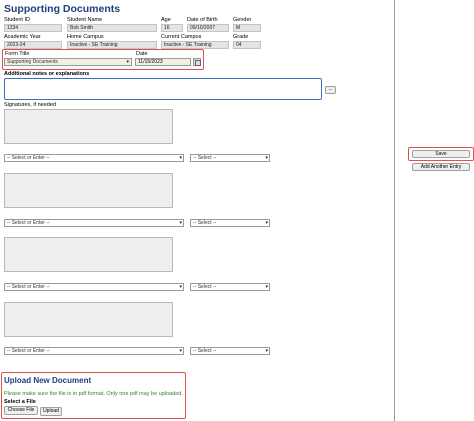 The height and width of the screenshot is (421, 474). I want to click on dob-value: 09/10/2007, so click(208, 28).